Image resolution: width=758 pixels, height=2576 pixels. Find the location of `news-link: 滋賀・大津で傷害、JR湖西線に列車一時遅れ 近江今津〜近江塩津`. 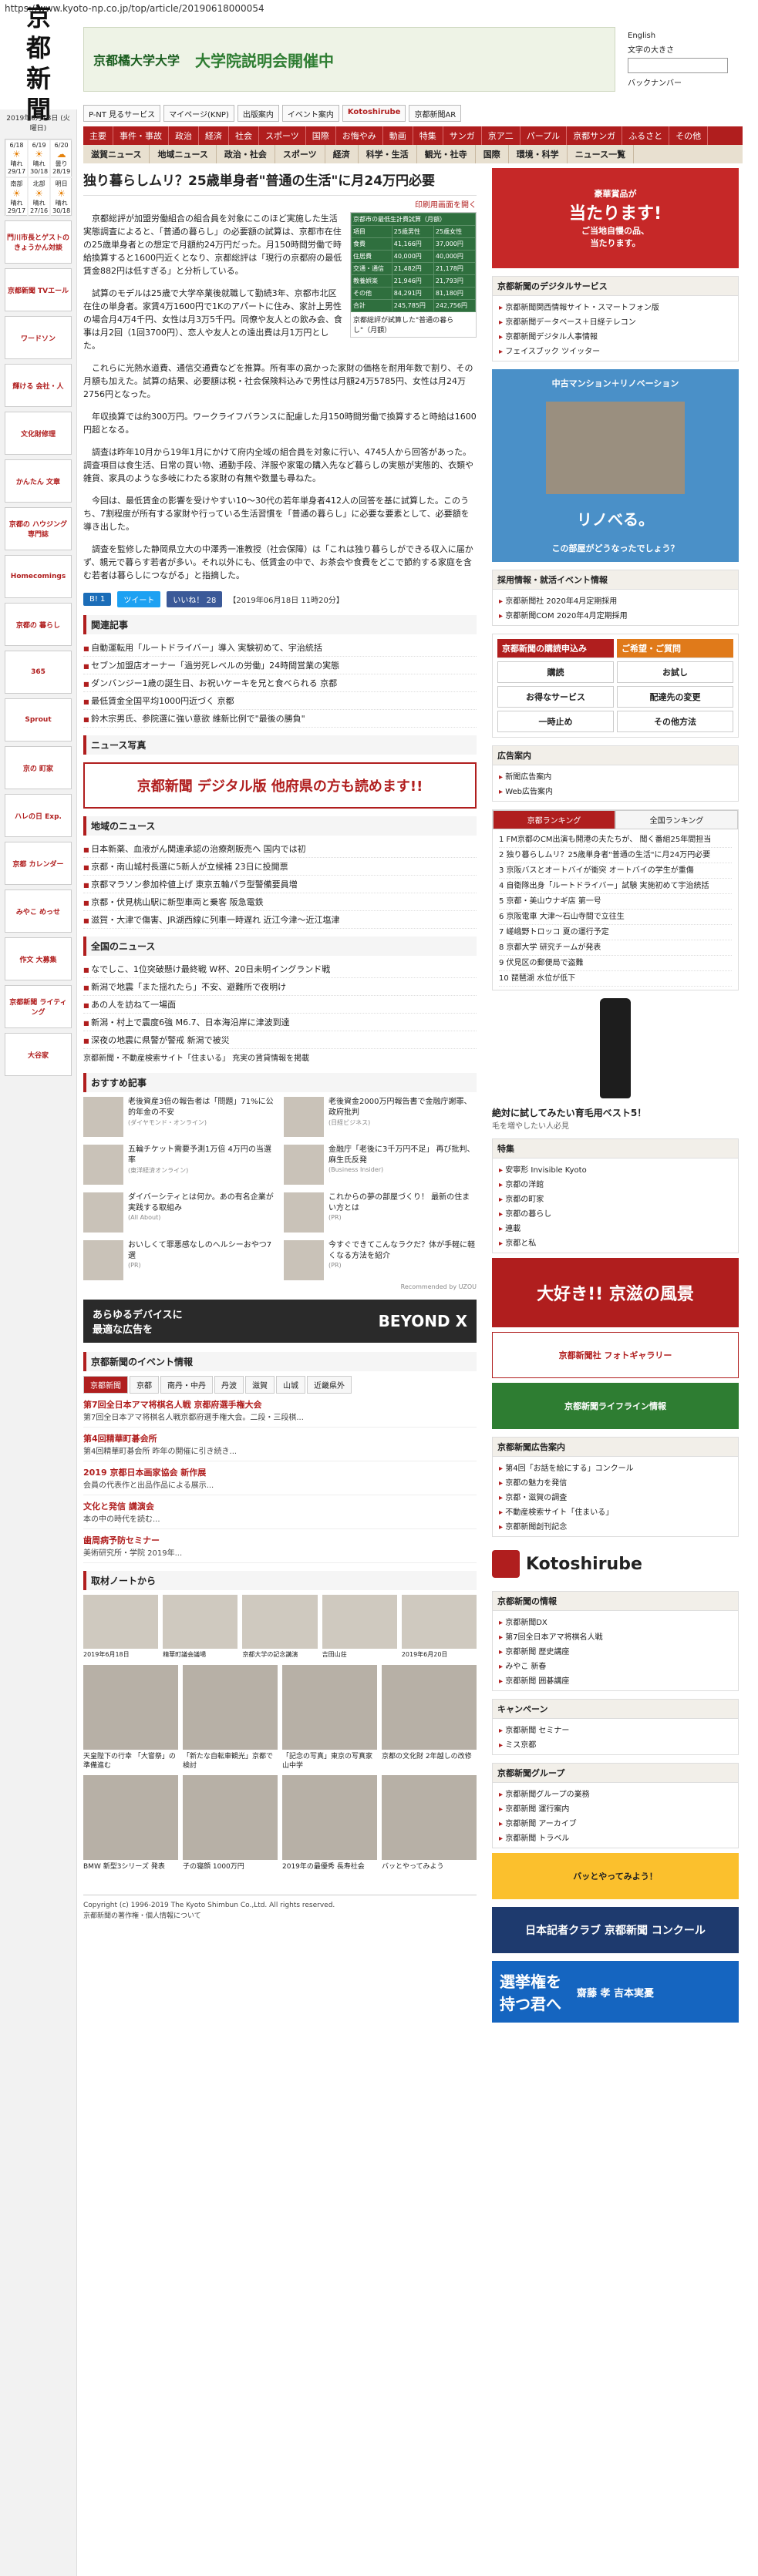

news-link: 滋賀・大津で傷害、JR湖西線に列車一時遅れ 近江今津〜近江塩津 is located at coordinates (280, 920).